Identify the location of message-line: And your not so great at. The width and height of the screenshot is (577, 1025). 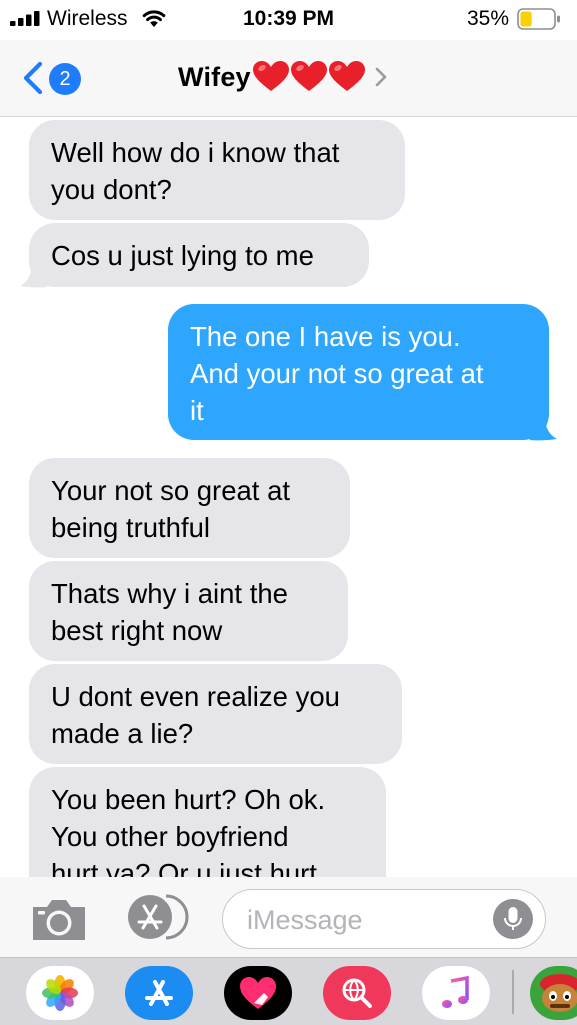
(337, 373).